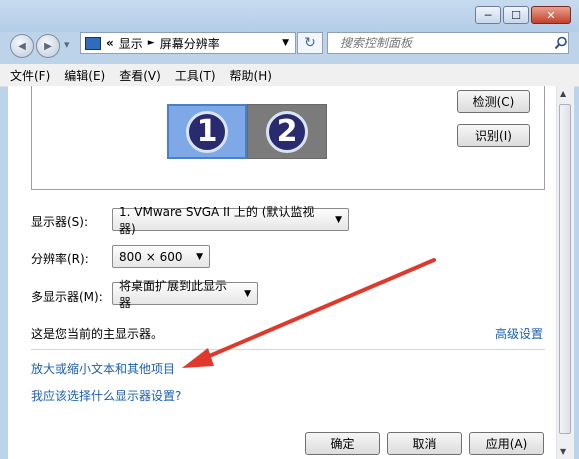 The height and width of the screenshot is (459, 579). What do you see at coordinates (173, 294) in the screenshot?
I see `multi-display-select-value: 将桌面扩展到此显示器` at bounding box center [173, 294].